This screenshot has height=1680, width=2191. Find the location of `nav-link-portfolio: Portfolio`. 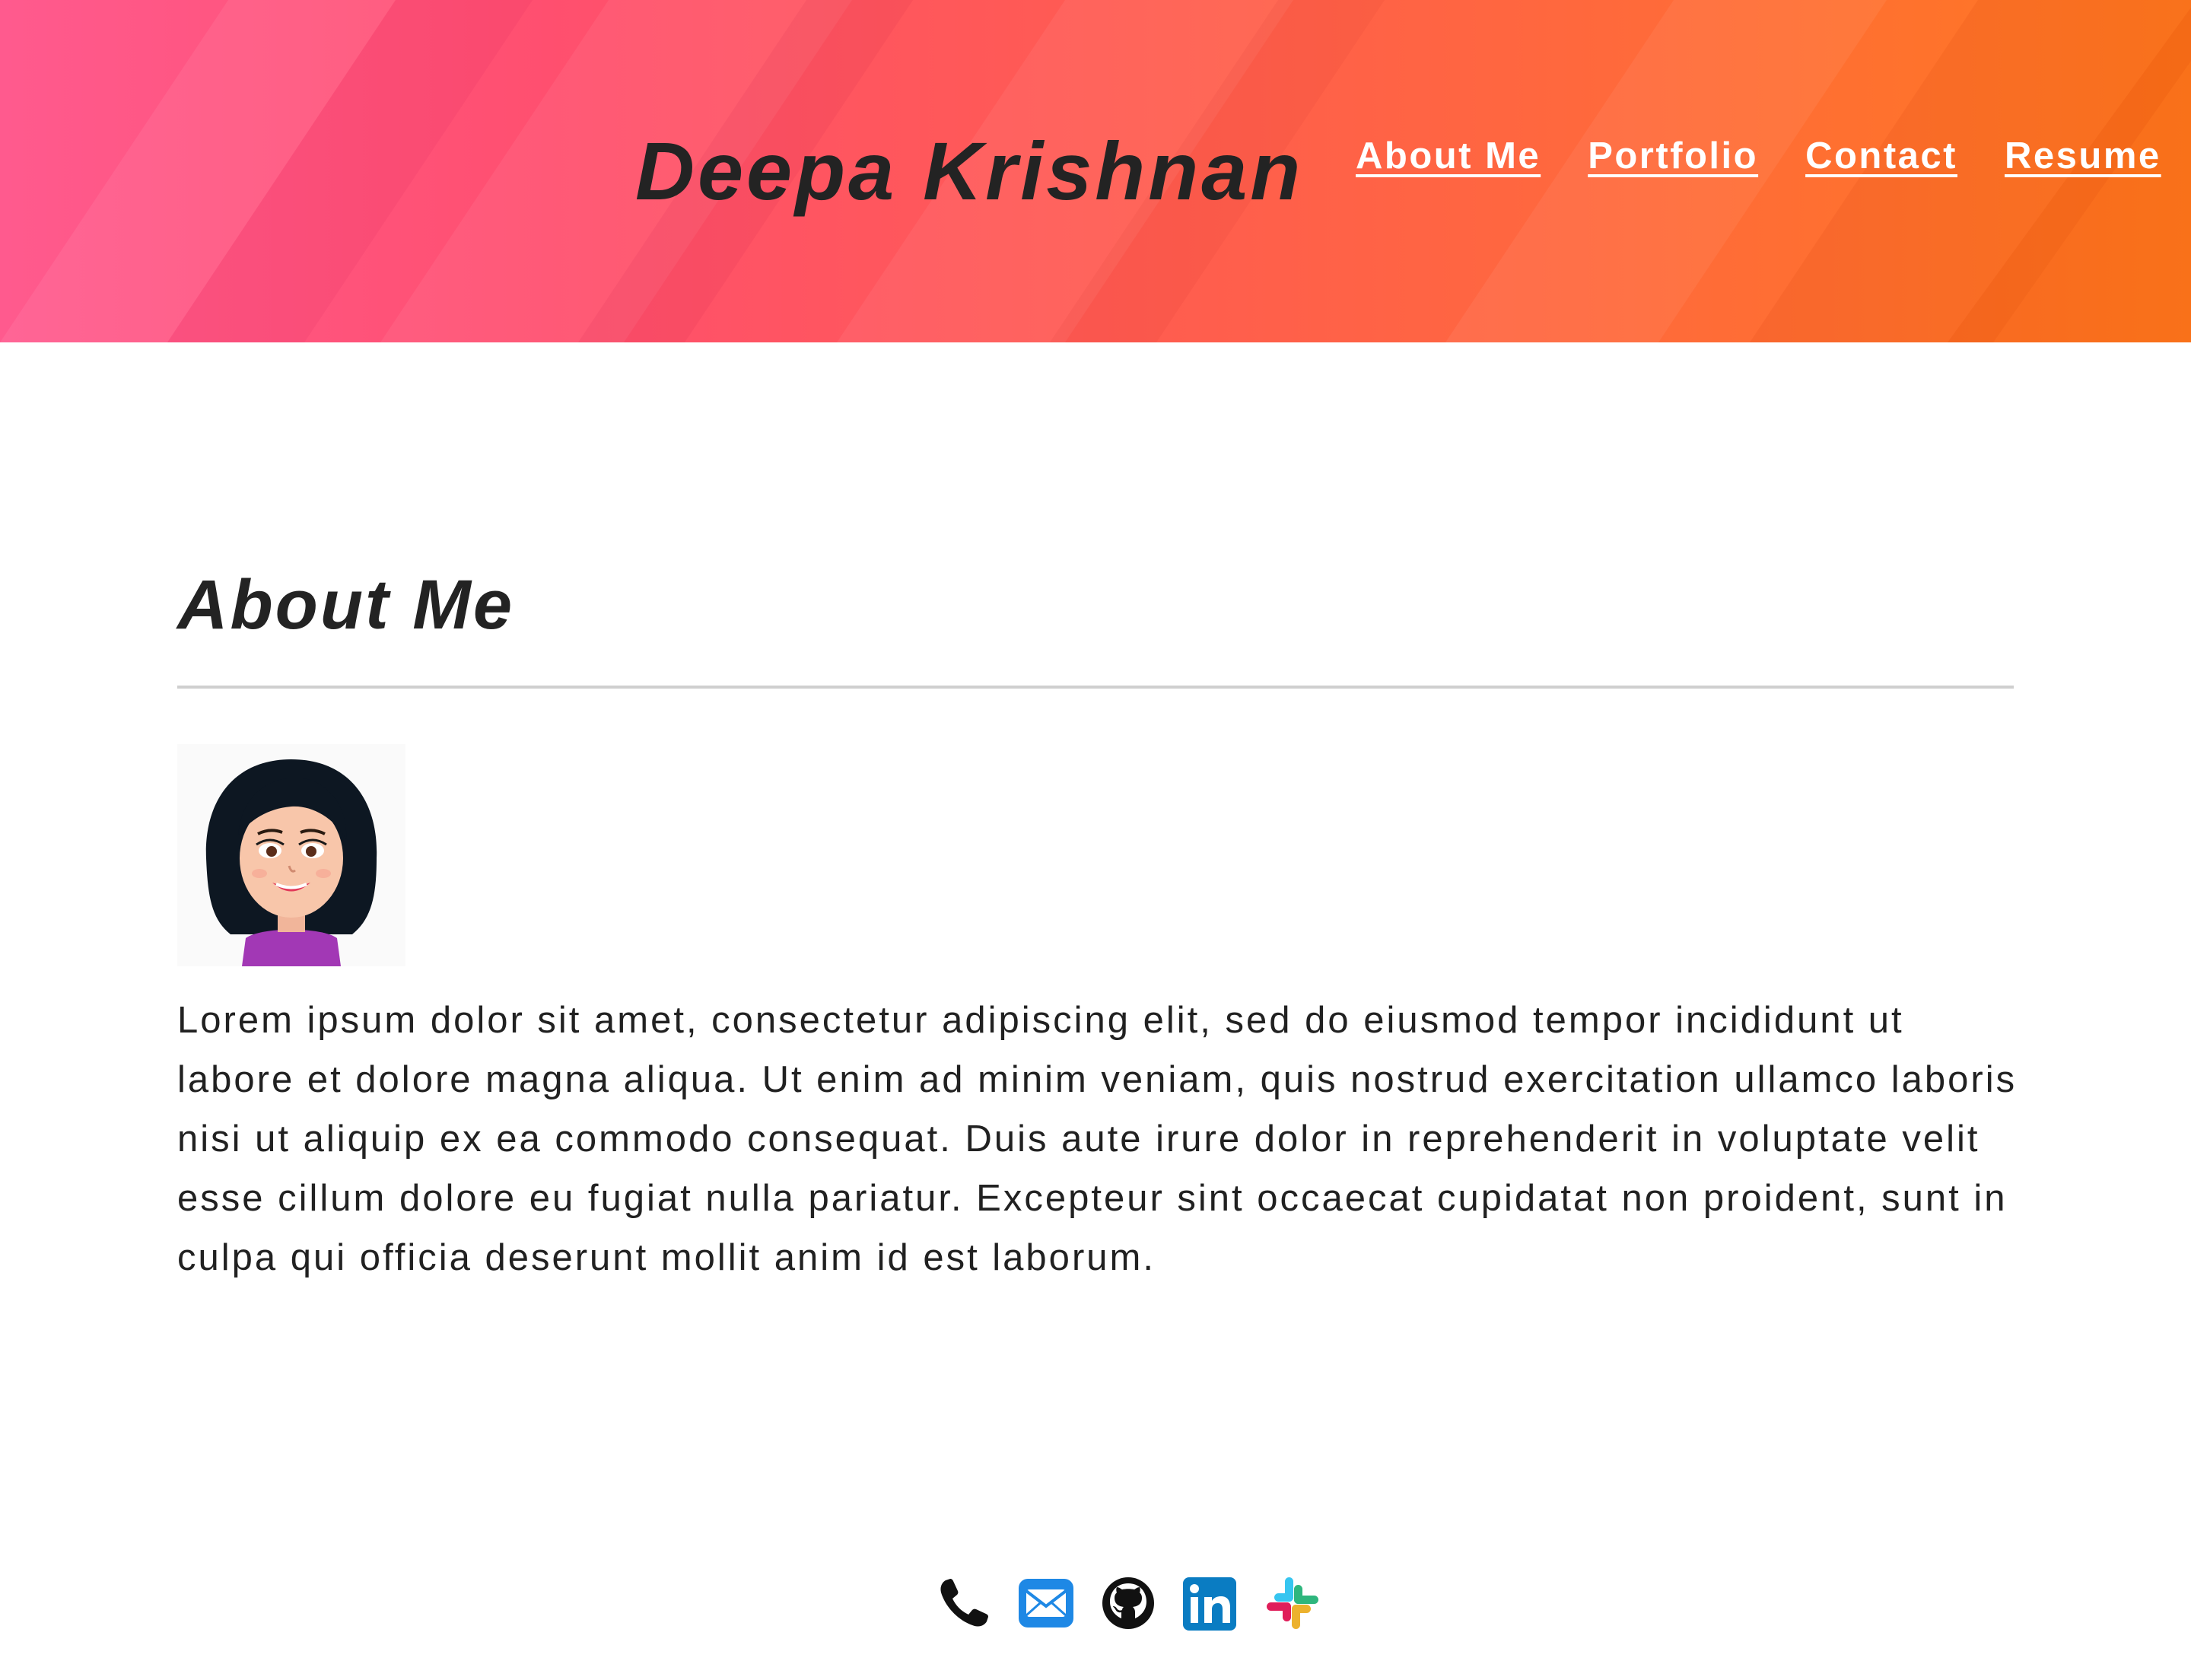

nav-link-portfolio: Portfolio is located at coordinates (1673, 156).